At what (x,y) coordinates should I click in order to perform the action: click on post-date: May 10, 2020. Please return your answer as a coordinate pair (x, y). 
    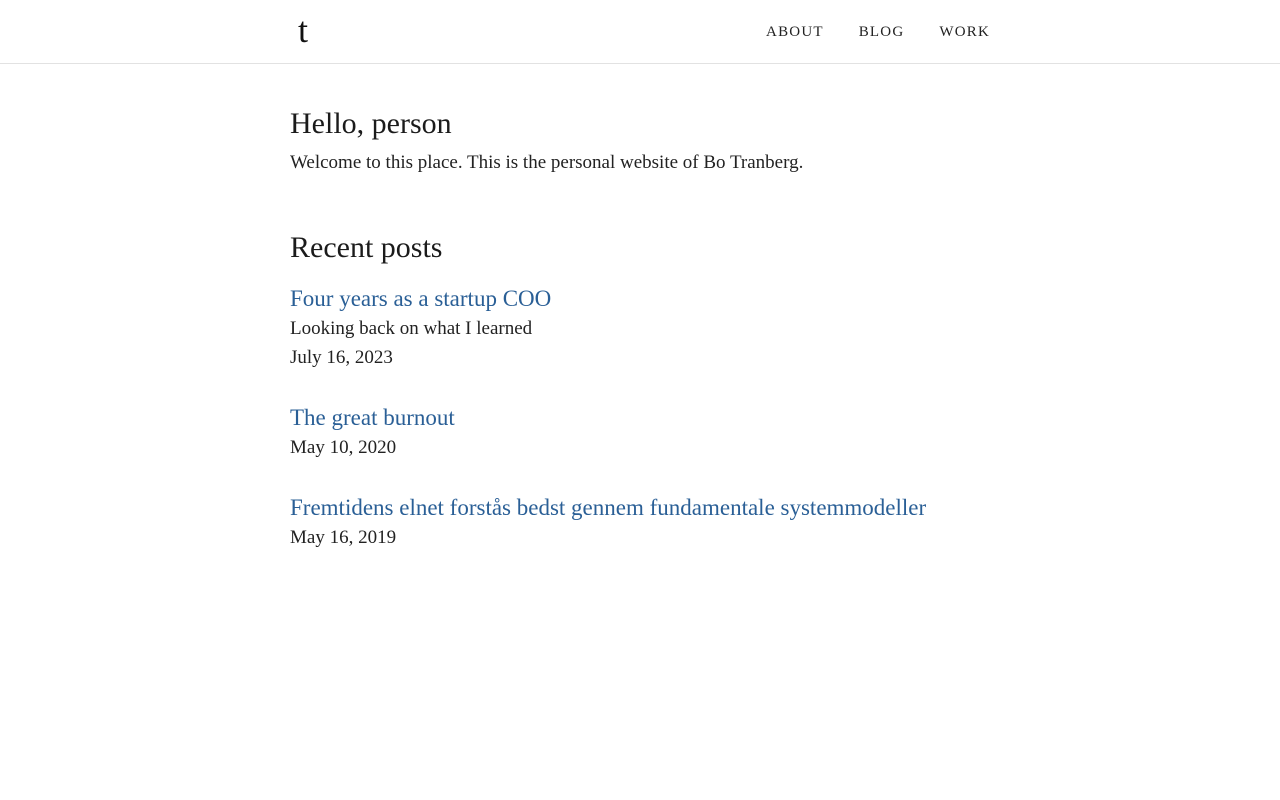
    Looking at the image, I should click on (343, 447).